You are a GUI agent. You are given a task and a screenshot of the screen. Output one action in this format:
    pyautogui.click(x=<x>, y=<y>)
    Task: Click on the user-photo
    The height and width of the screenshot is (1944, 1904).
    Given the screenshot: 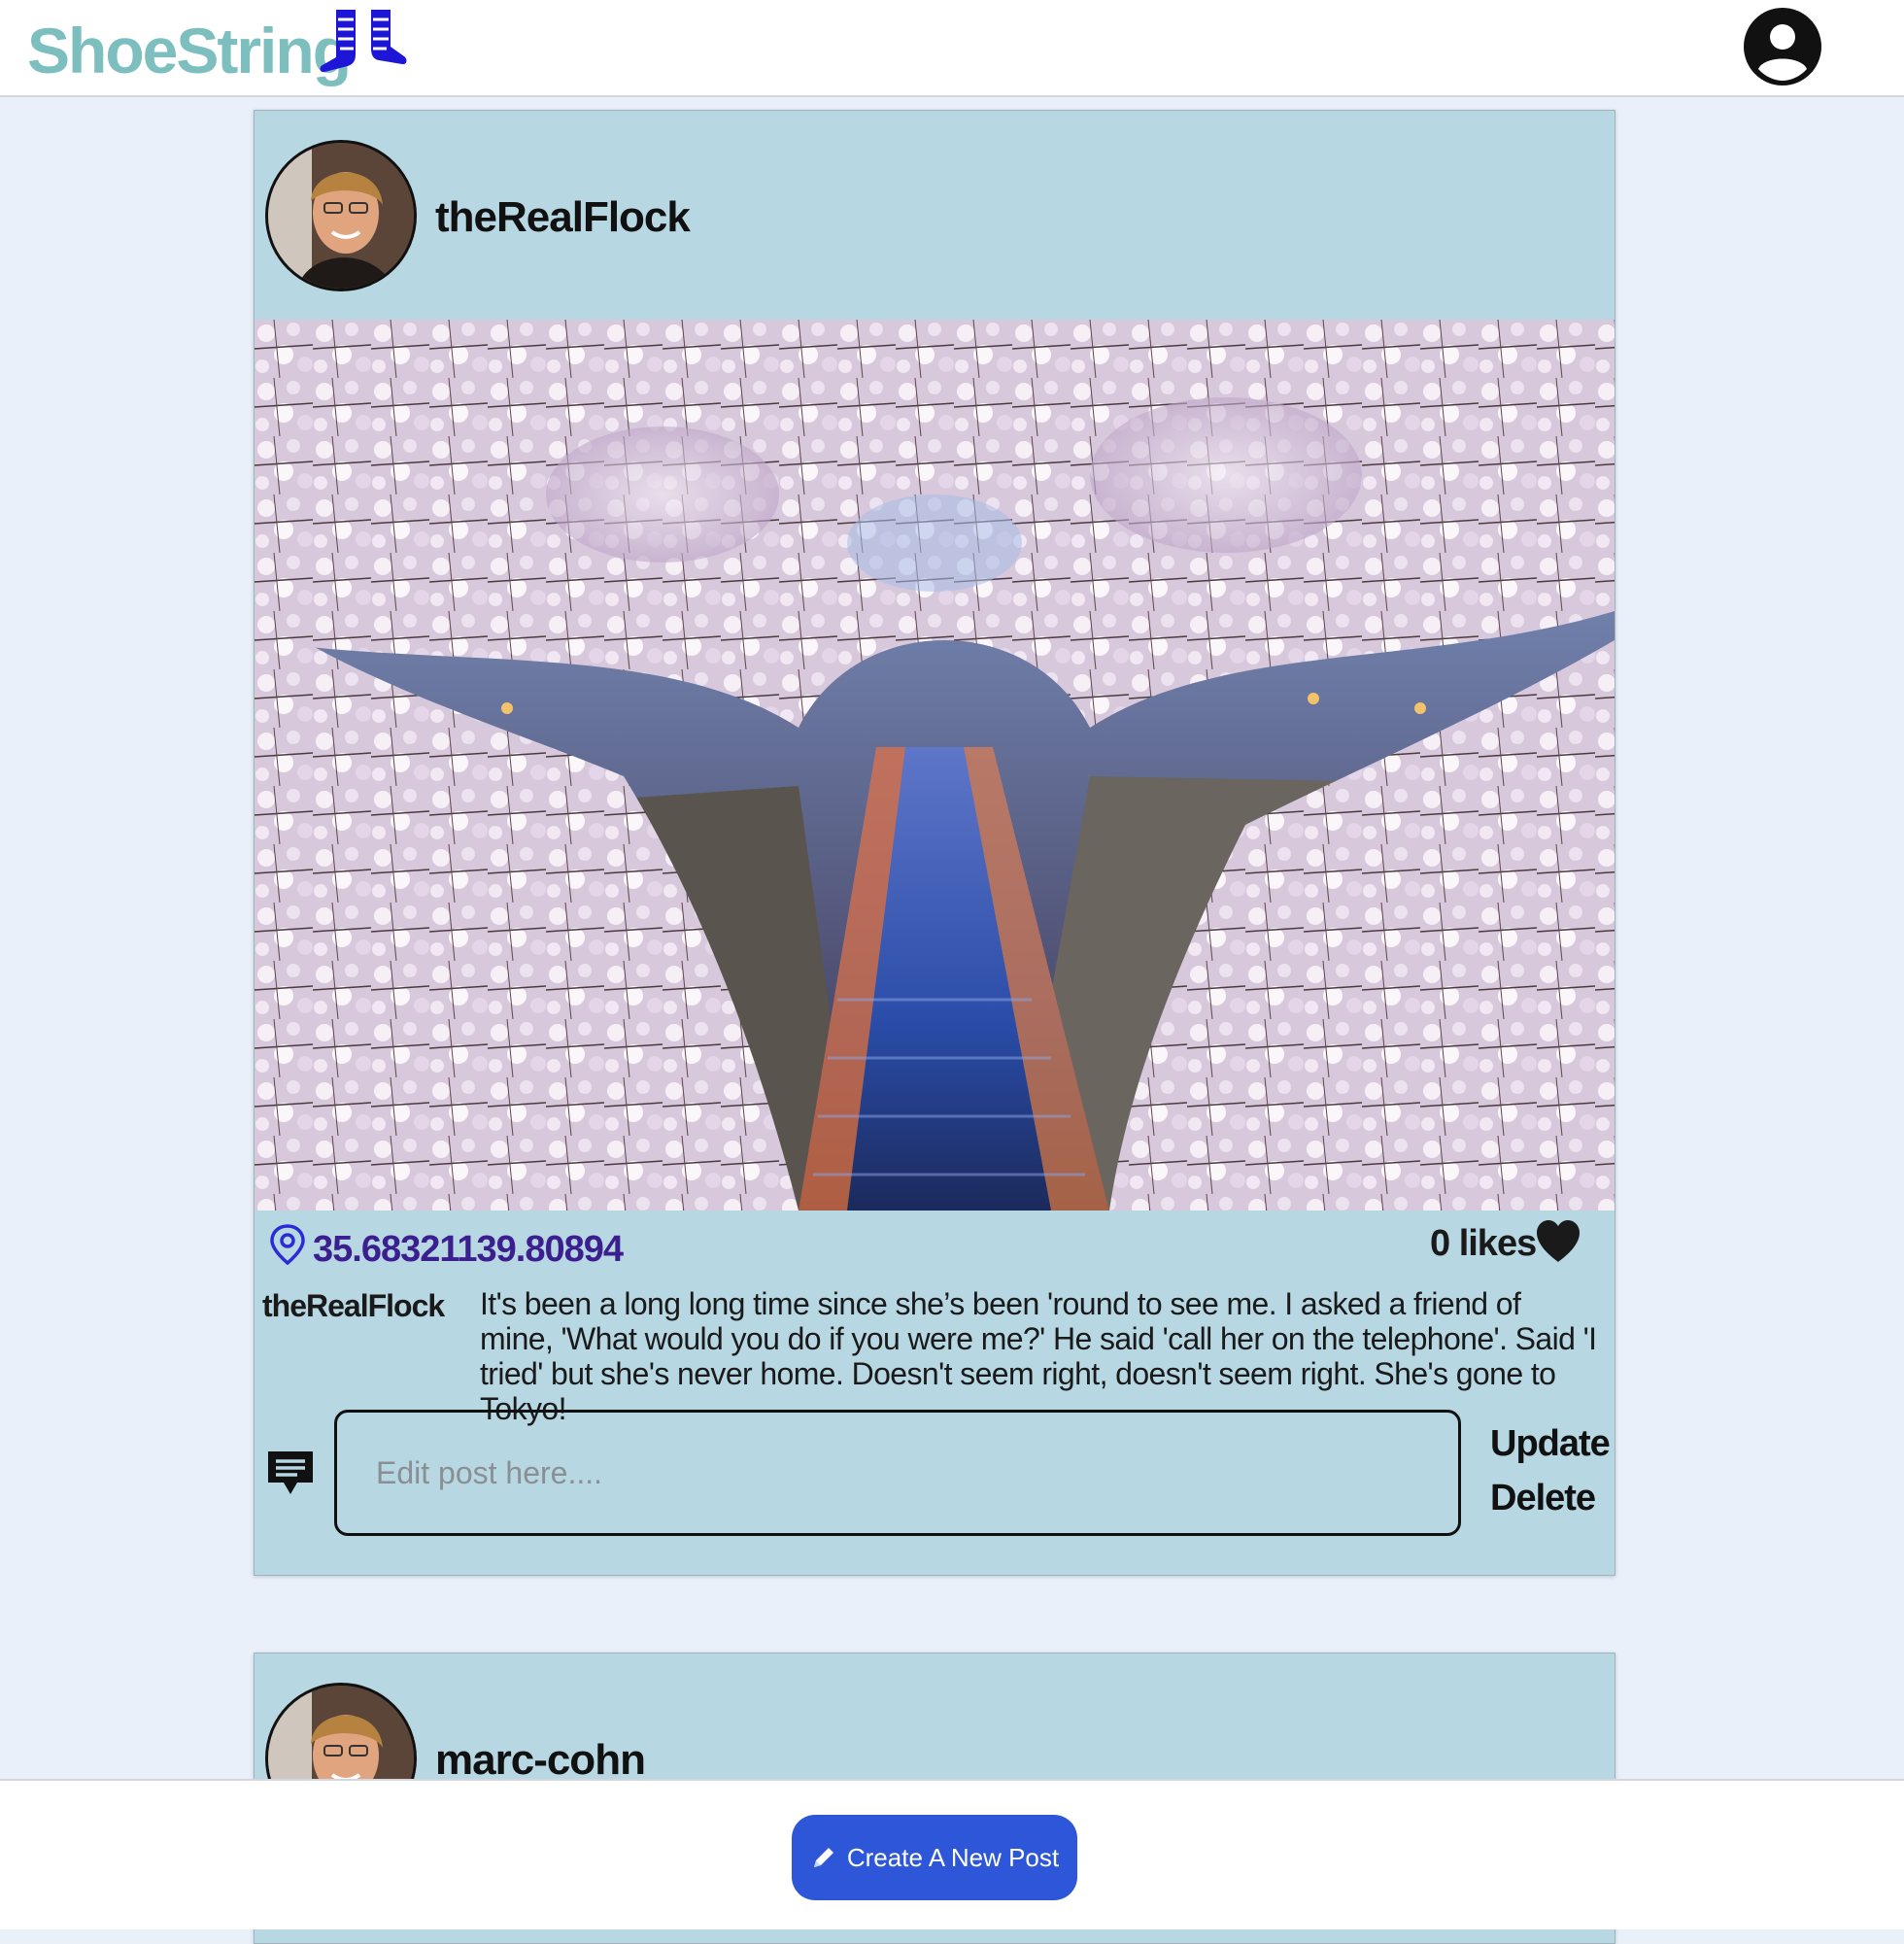 What is the action you would take?
    pyautogui.click(x=341, y=216)
    